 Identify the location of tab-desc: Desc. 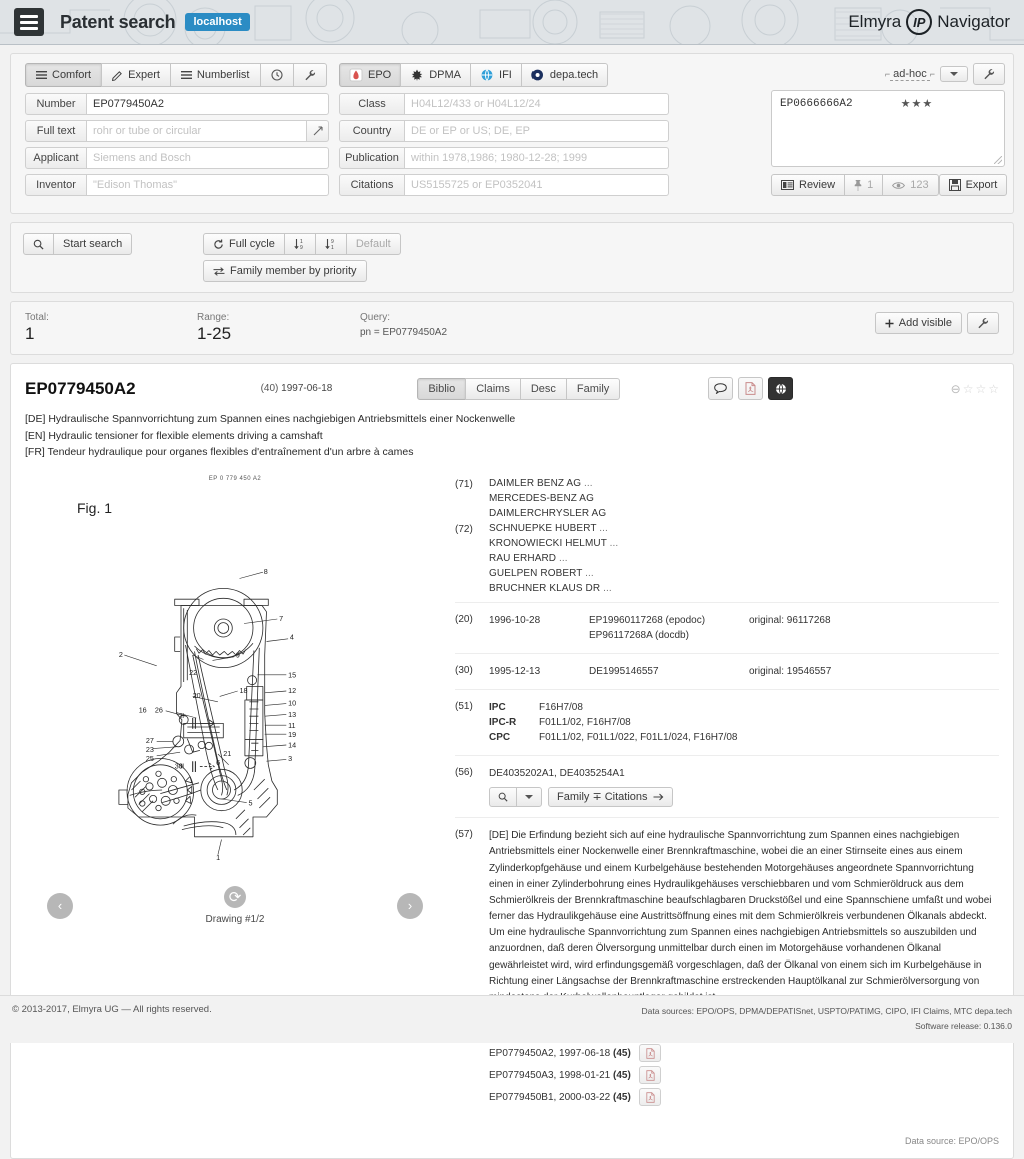
(543, 389).